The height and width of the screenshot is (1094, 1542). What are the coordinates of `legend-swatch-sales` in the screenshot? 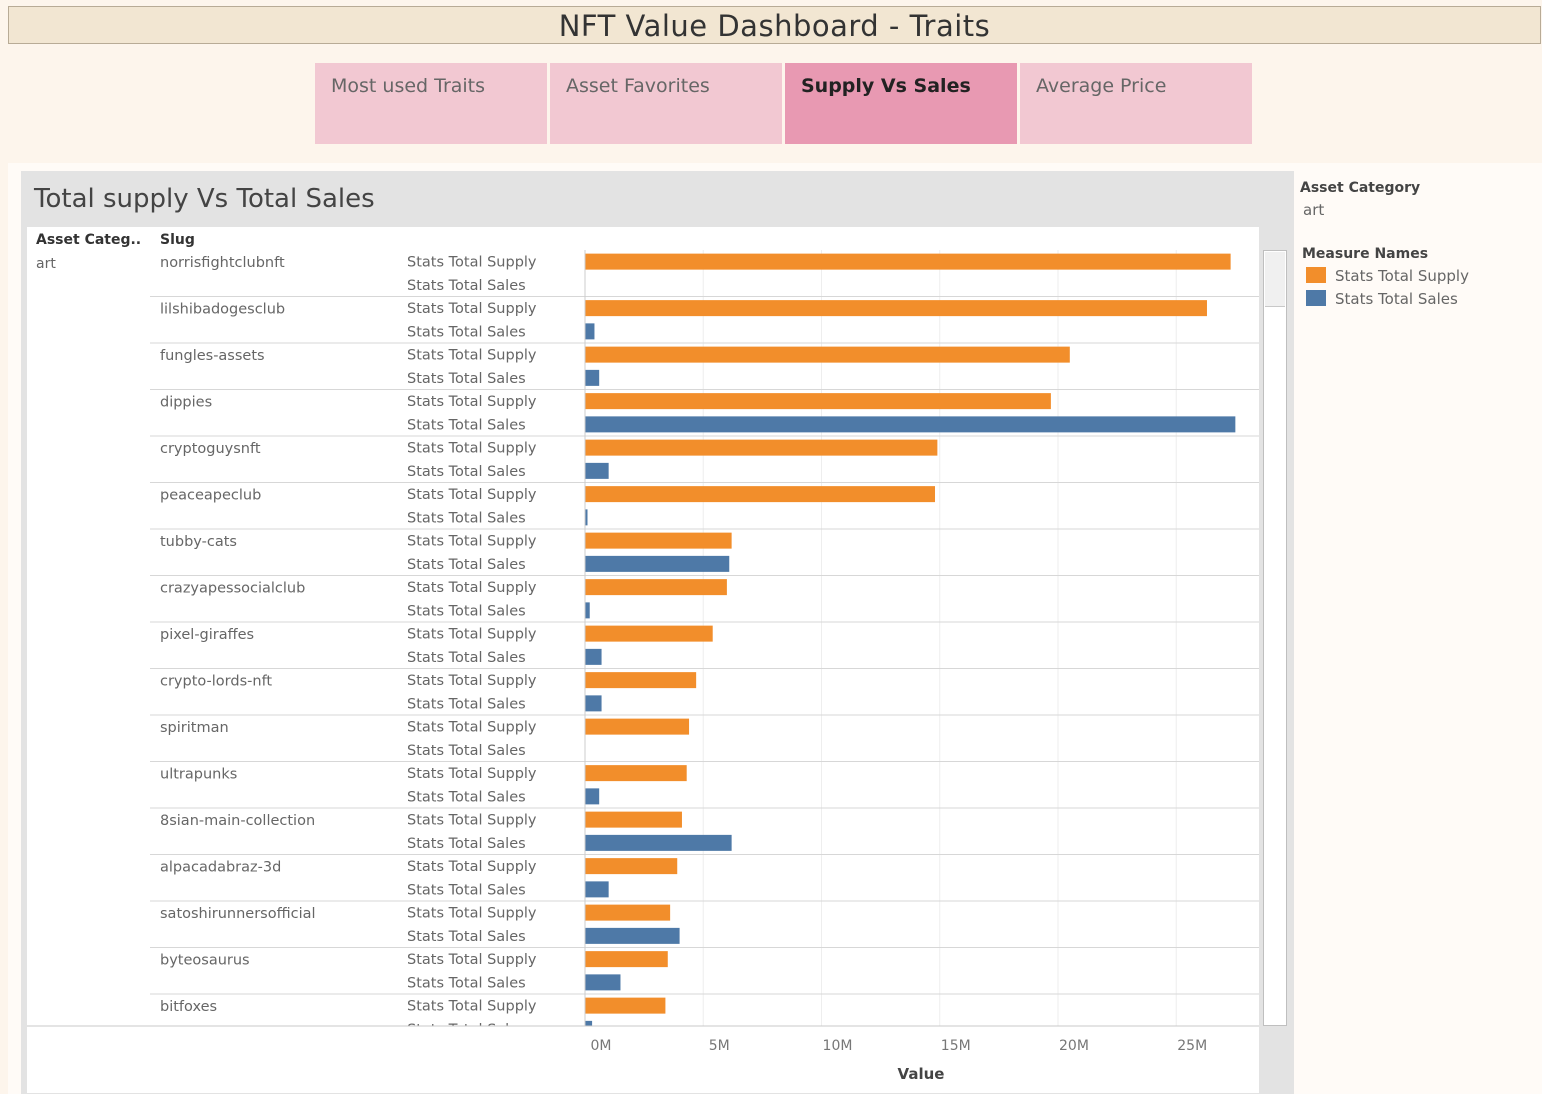 It's located at (1316, 298).